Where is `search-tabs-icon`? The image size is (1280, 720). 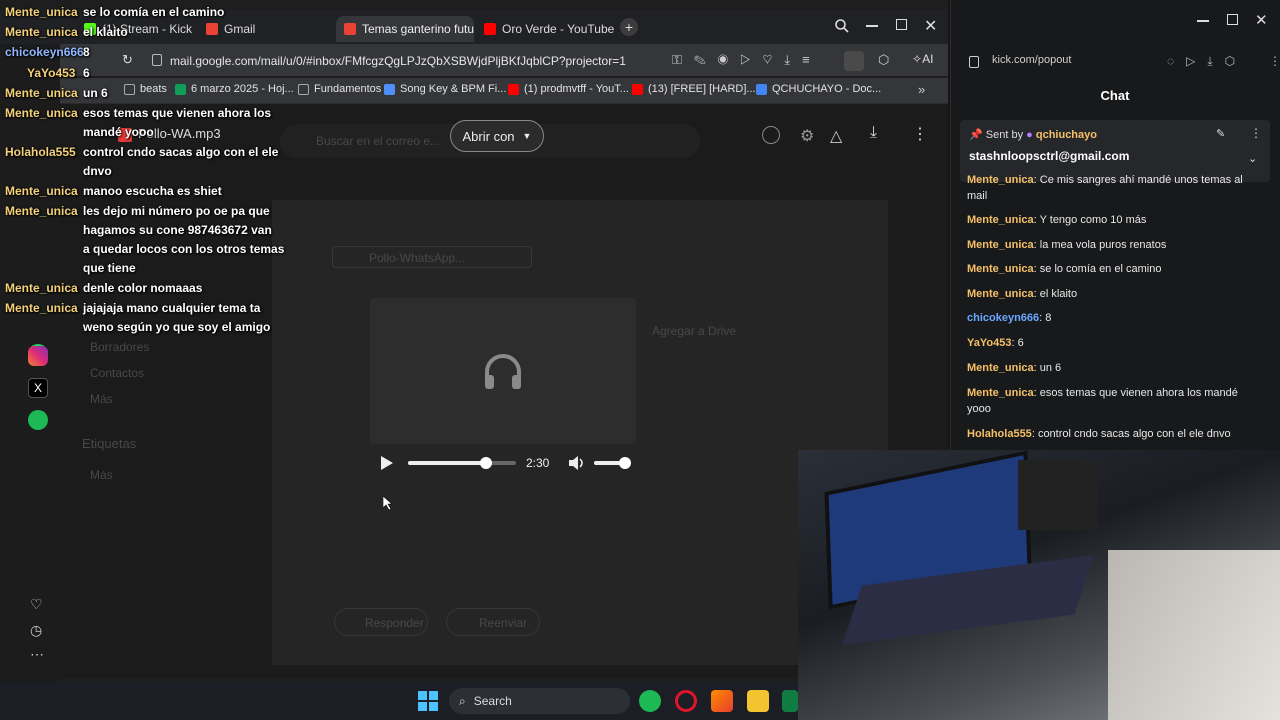
search-tabs-icon is located at coordinates (842, 26).